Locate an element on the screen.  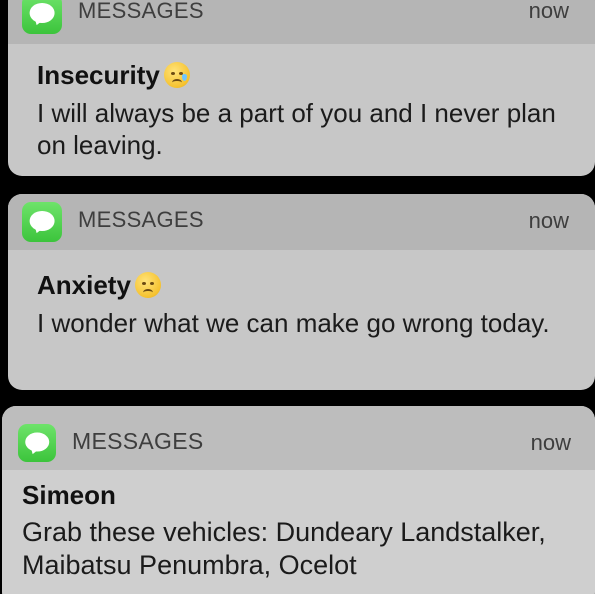
crying-face-icon is located at coordinates (176, 75).